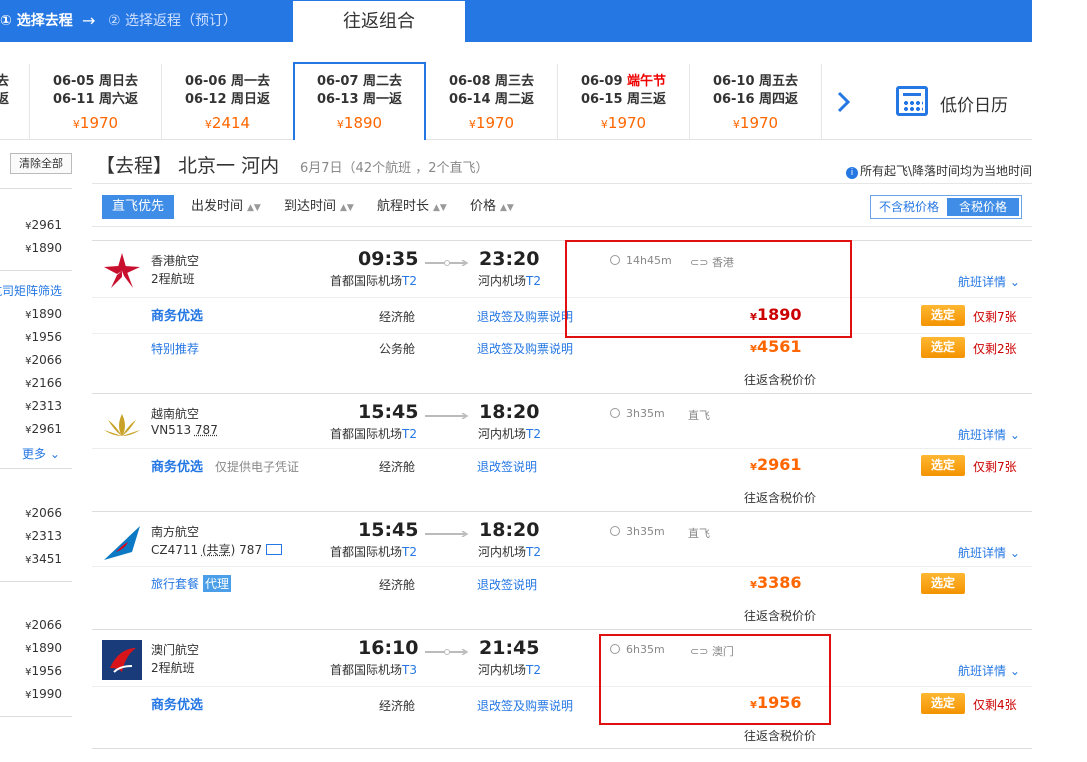  I want to click on timezone-note: i 所有起飞\降落时间均为当地时间, so click(939, 170).